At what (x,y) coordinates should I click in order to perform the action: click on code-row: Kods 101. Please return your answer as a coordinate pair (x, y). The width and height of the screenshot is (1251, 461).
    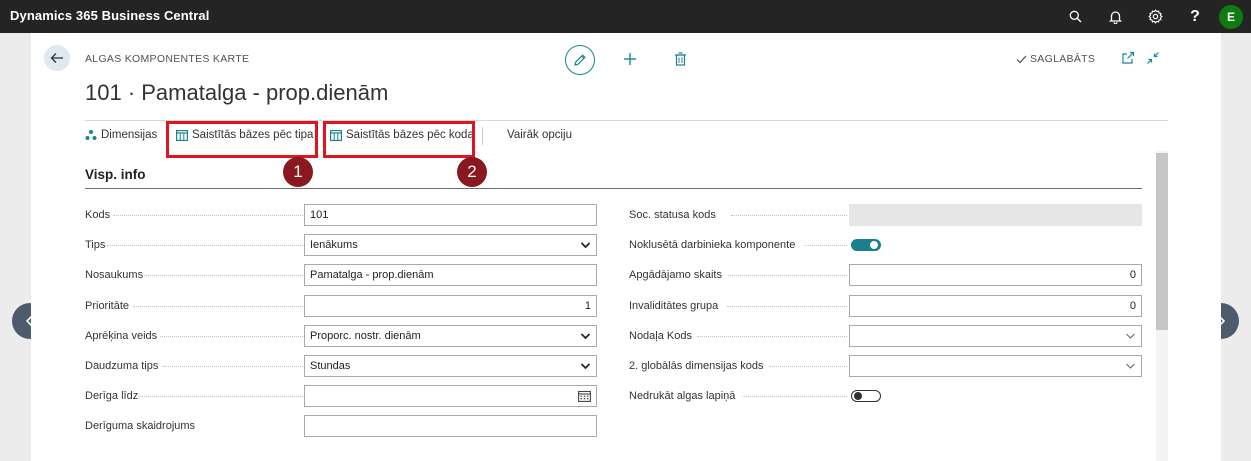
    Looking at the image, I should click on (341, 215).